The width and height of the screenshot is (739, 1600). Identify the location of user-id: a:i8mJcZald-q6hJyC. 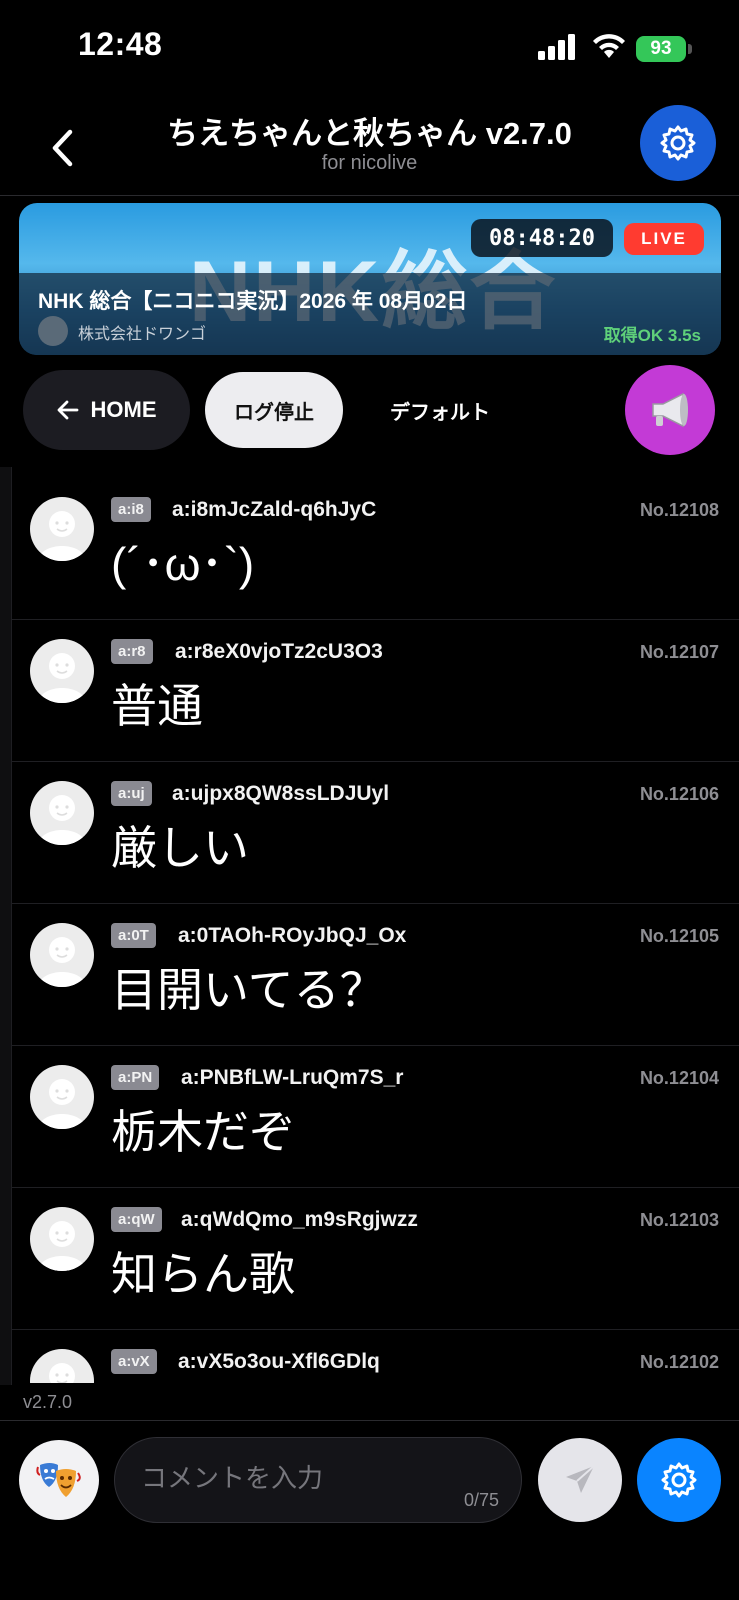
(274, 509).